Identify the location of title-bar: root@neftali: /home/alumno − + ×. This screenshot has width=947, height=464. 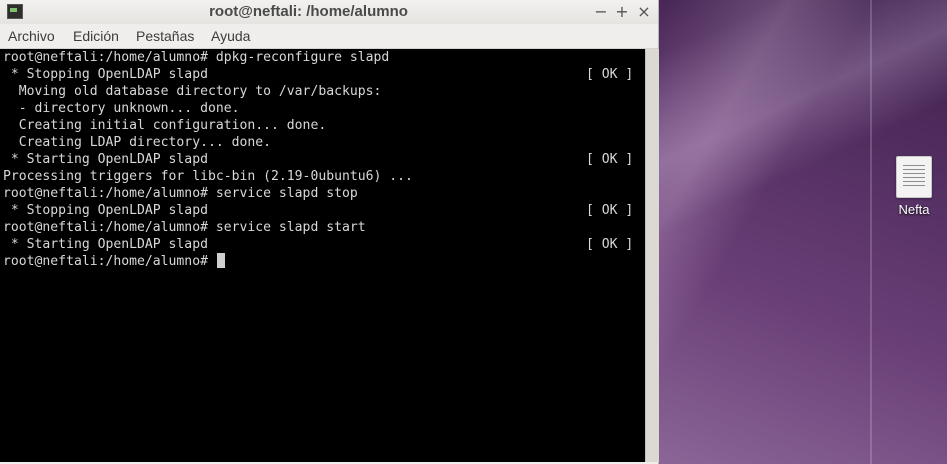
(329, 12).